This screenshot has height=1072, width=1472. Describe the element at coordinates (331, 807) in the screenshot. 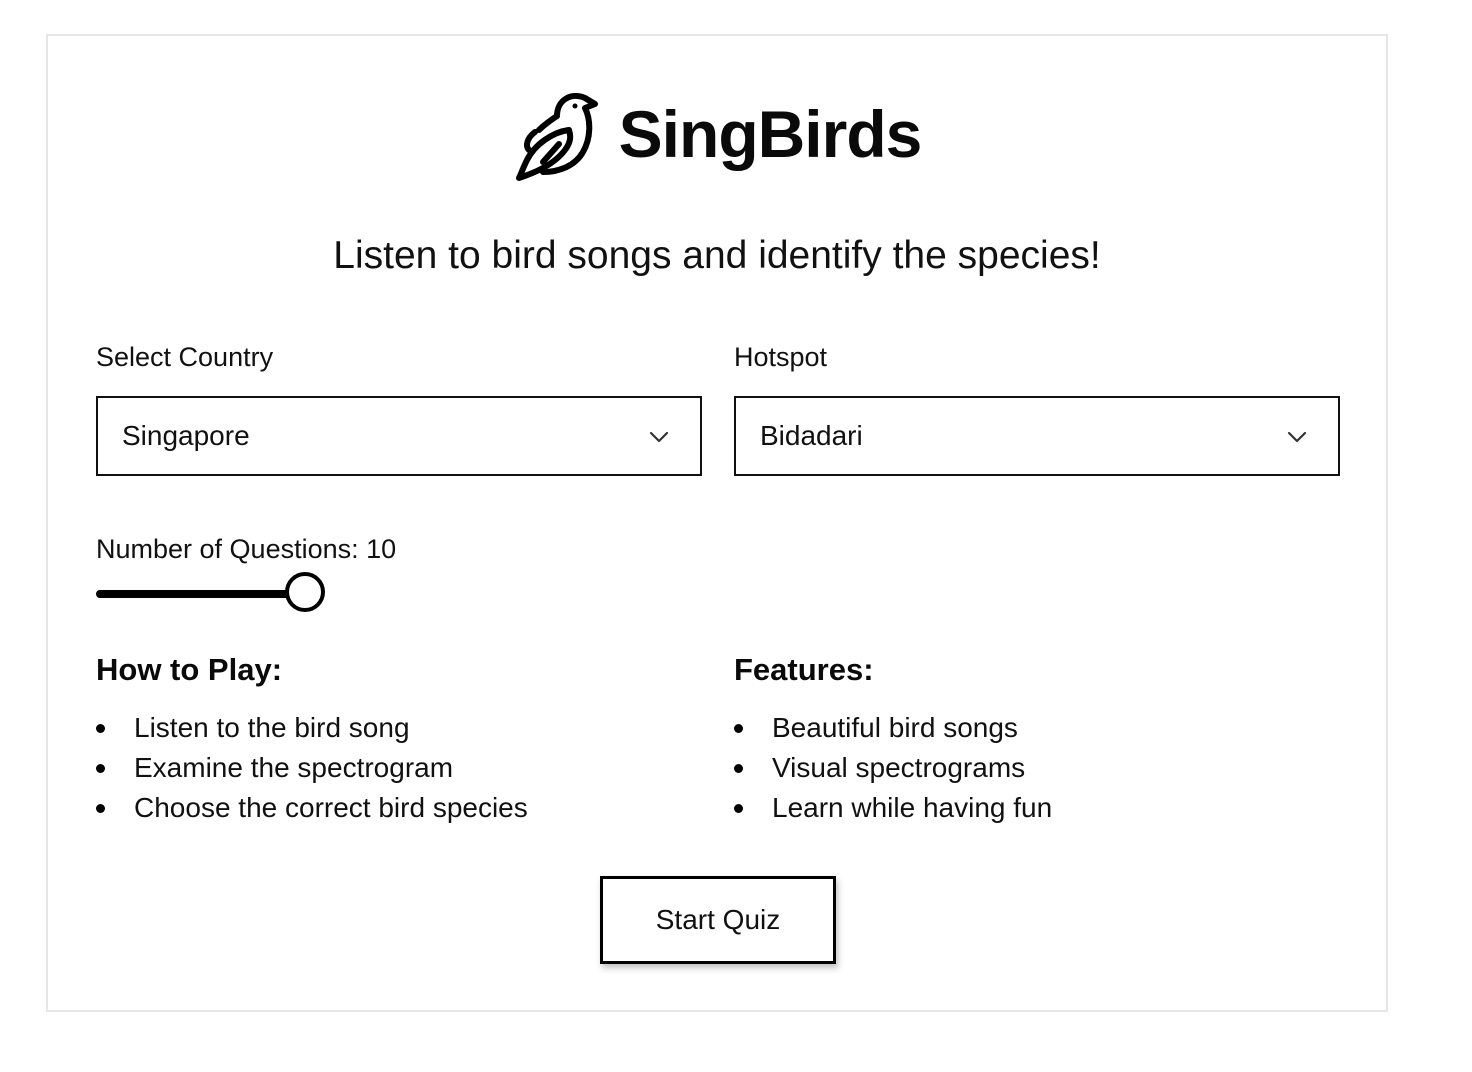

I see `list-item-text: Choose the correct bird species` at that location.